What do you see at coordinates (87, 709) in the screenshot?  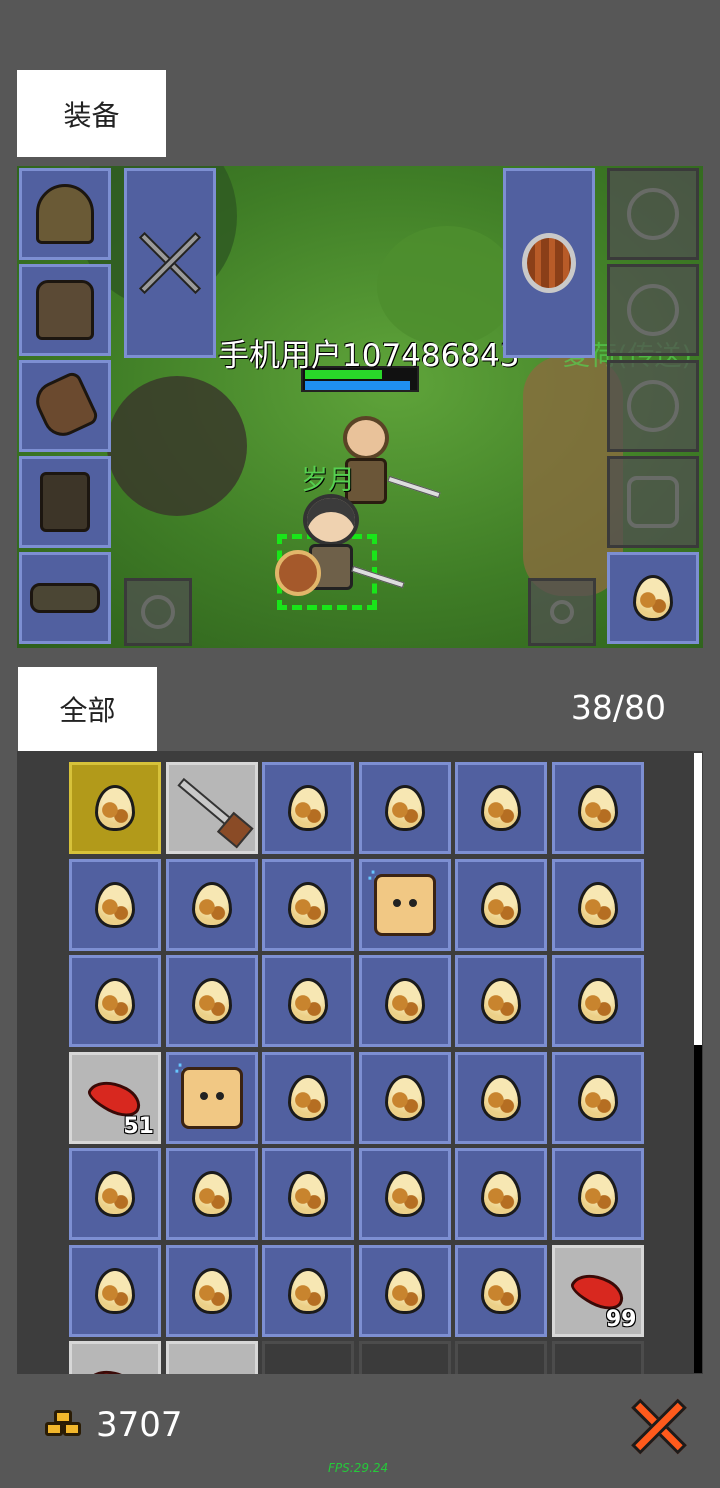 I see `tab-all-items: 全部` at bounding box center [87, 709].